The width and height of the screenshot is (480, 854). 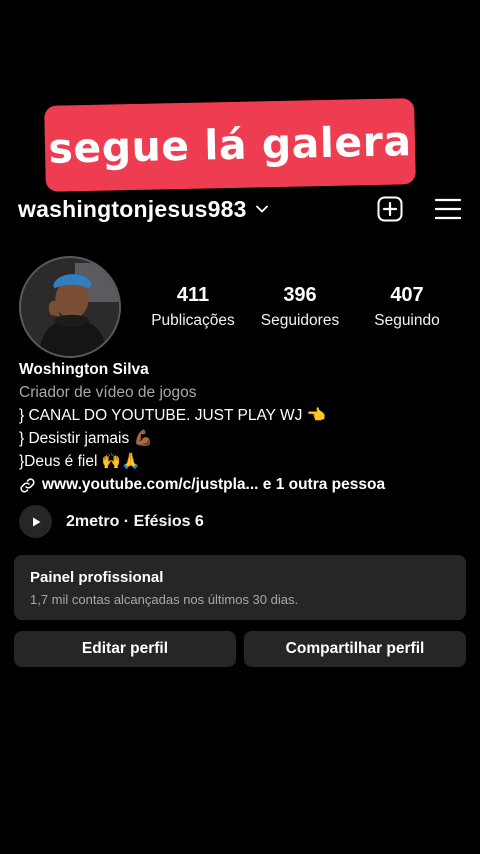 I want to click on caption-overlay: segue lá galera, so click(x=230, y=145).